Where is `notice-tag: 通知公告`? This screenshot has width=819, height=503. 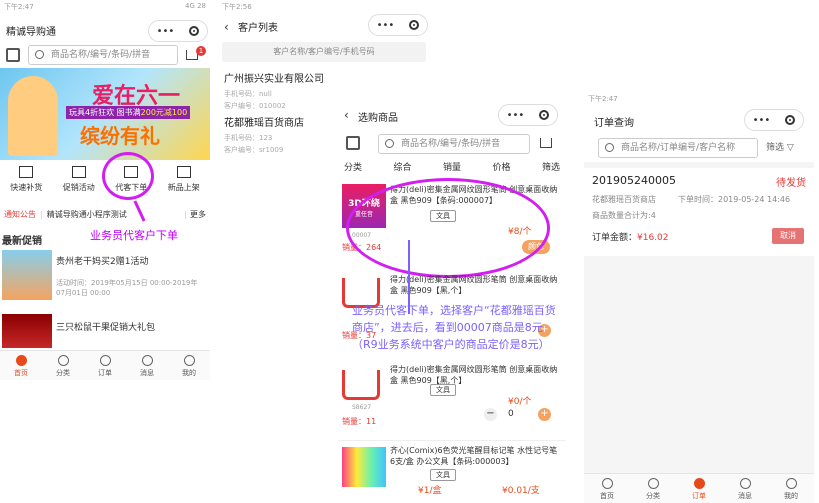 notice-tag: 通知公告 is located at coordinates (20, 214).